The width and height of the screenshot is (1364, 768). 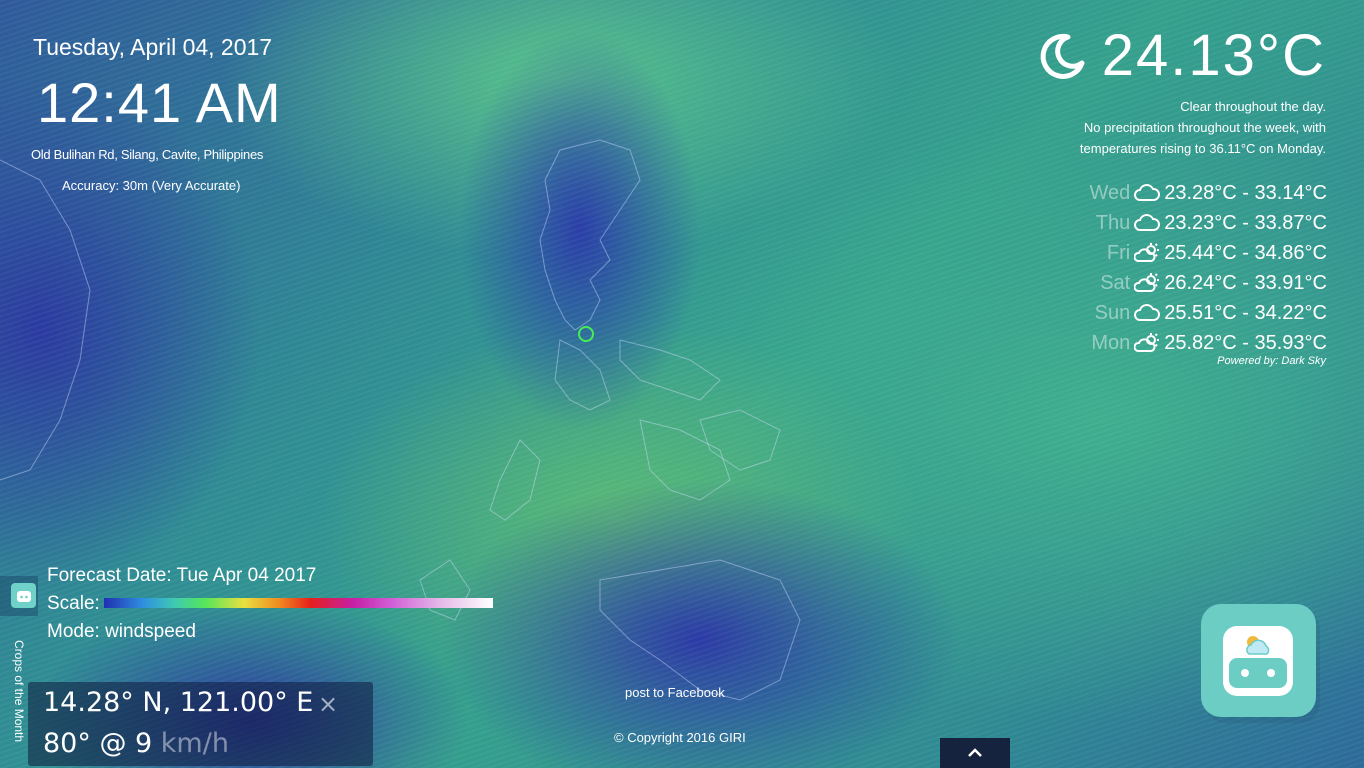 I want to click on forecast-day: Wed, so click(x=1110, y=192).